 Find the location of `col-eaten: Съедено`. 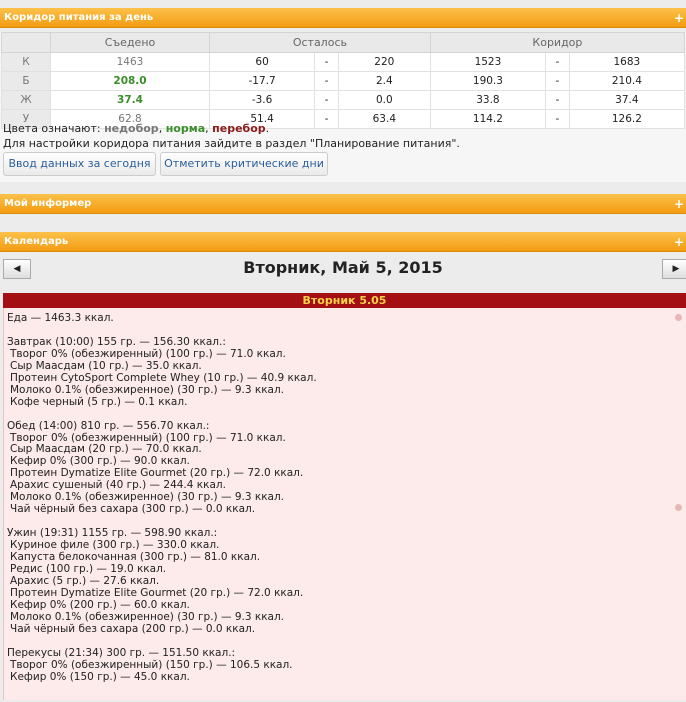

col-eaten: Съедено is located at coordinates (130, 42).